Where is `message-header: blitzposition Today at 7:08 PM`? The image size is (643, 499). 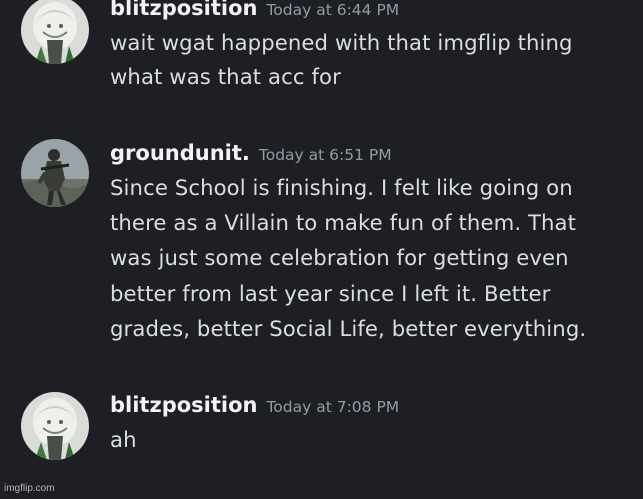
message-header: blitzposition Today at 7:08 PM is located at coordinates (254, 405).